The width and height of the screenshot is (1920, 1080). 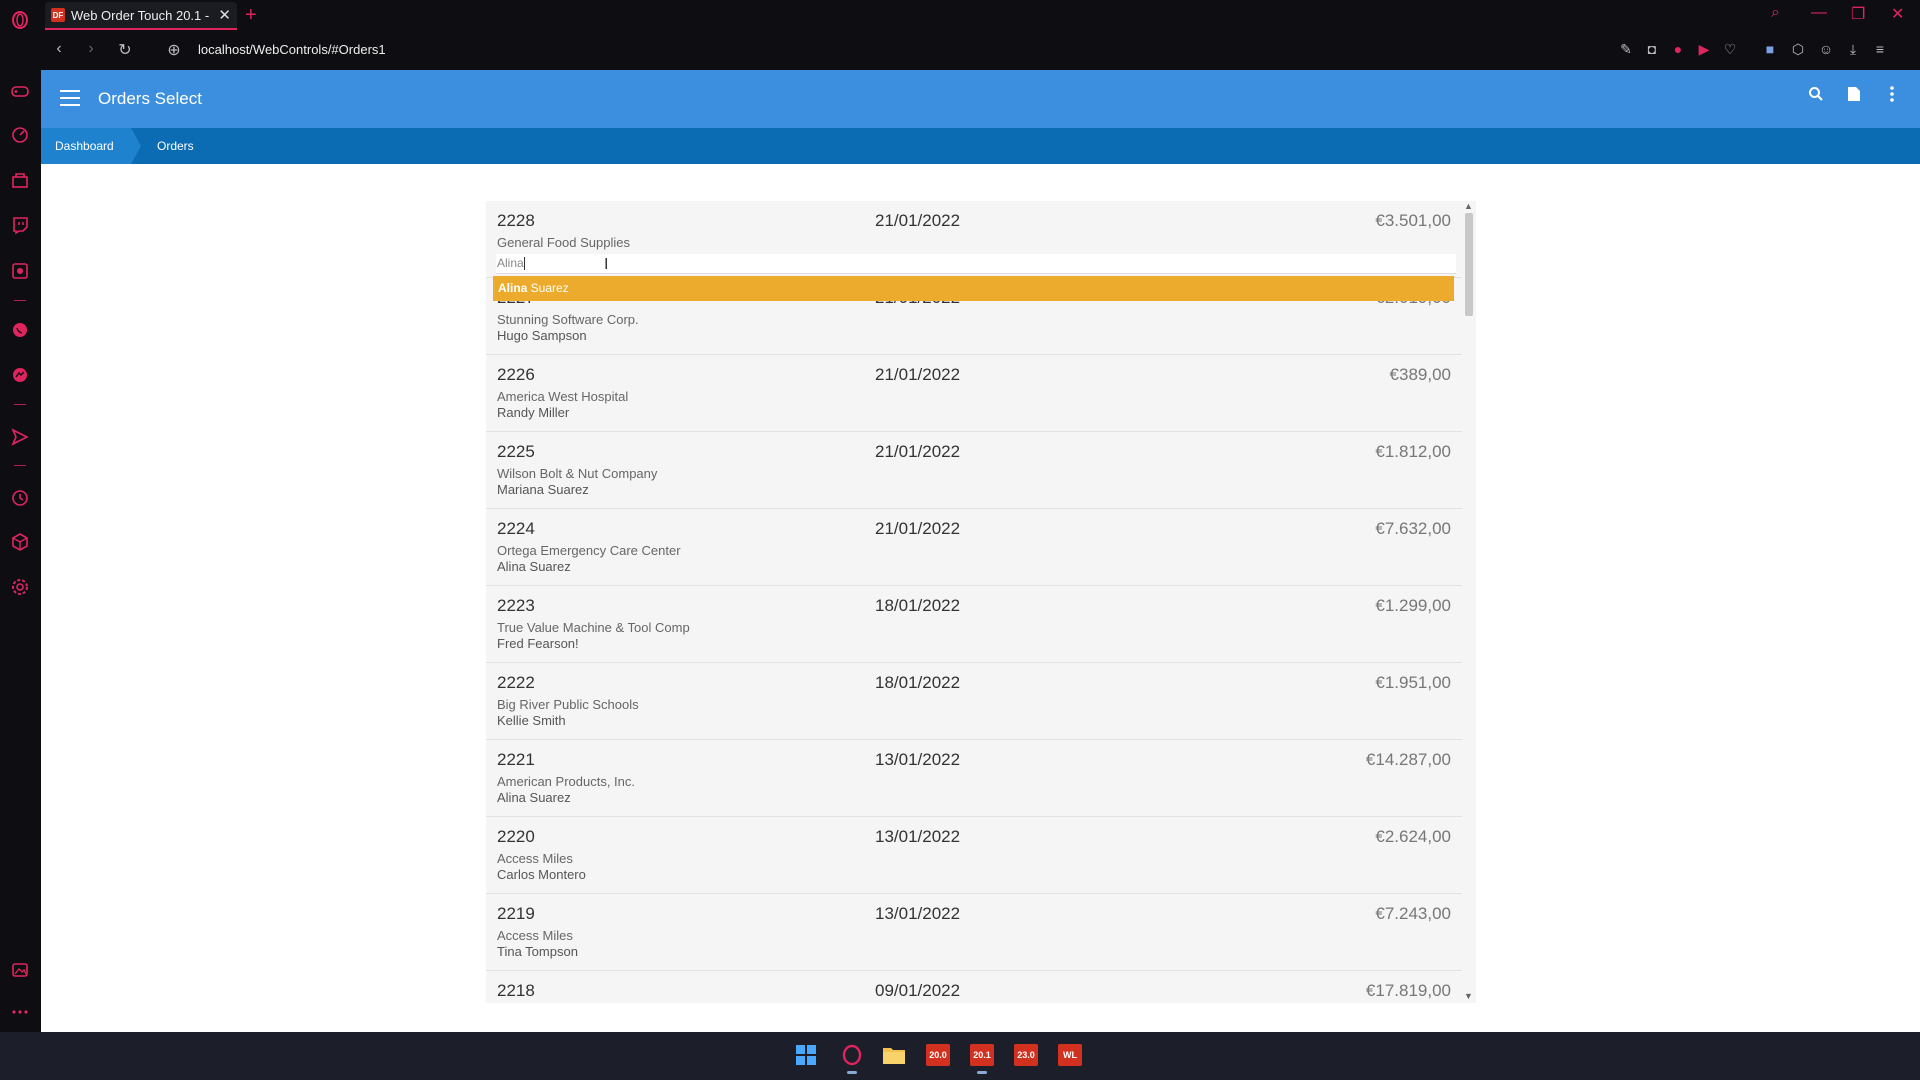 I want to click on downloads-icon: ⤓, so click(x=1853, y=49).